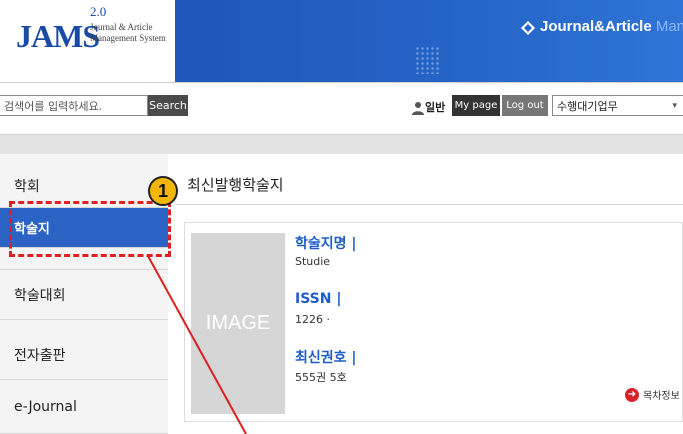 The image size is (683, 434). What do you see at coordinates (313, 261) in the screenshot?
I see `journal-name-value: Studie` at bounding box center [313, 261].